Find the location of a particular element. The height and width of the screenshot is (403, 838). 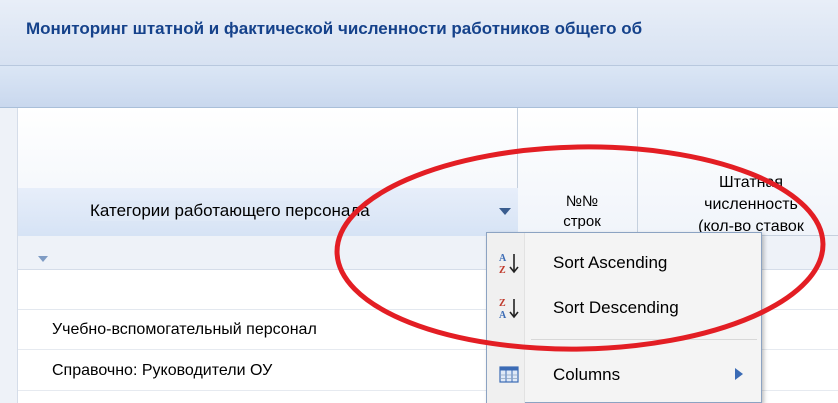

column-header-row-number: №№ строк is located at coordinates (578, 172).